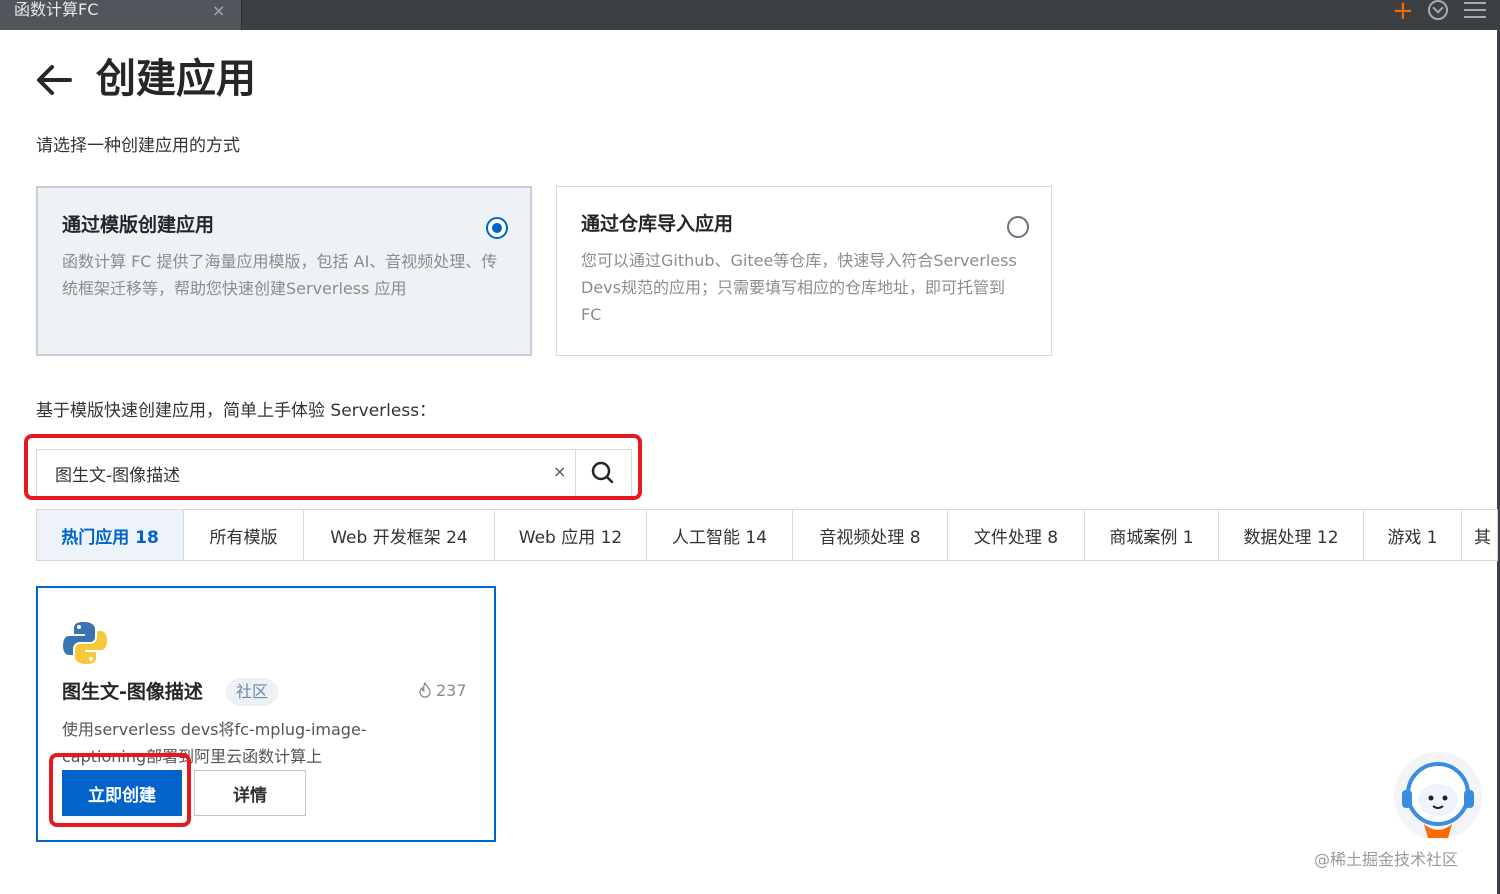 The image size is (1500, 894). Describe the element at coordinates (1475, 10) in the screenshot. I see `menu-icon` at that location.